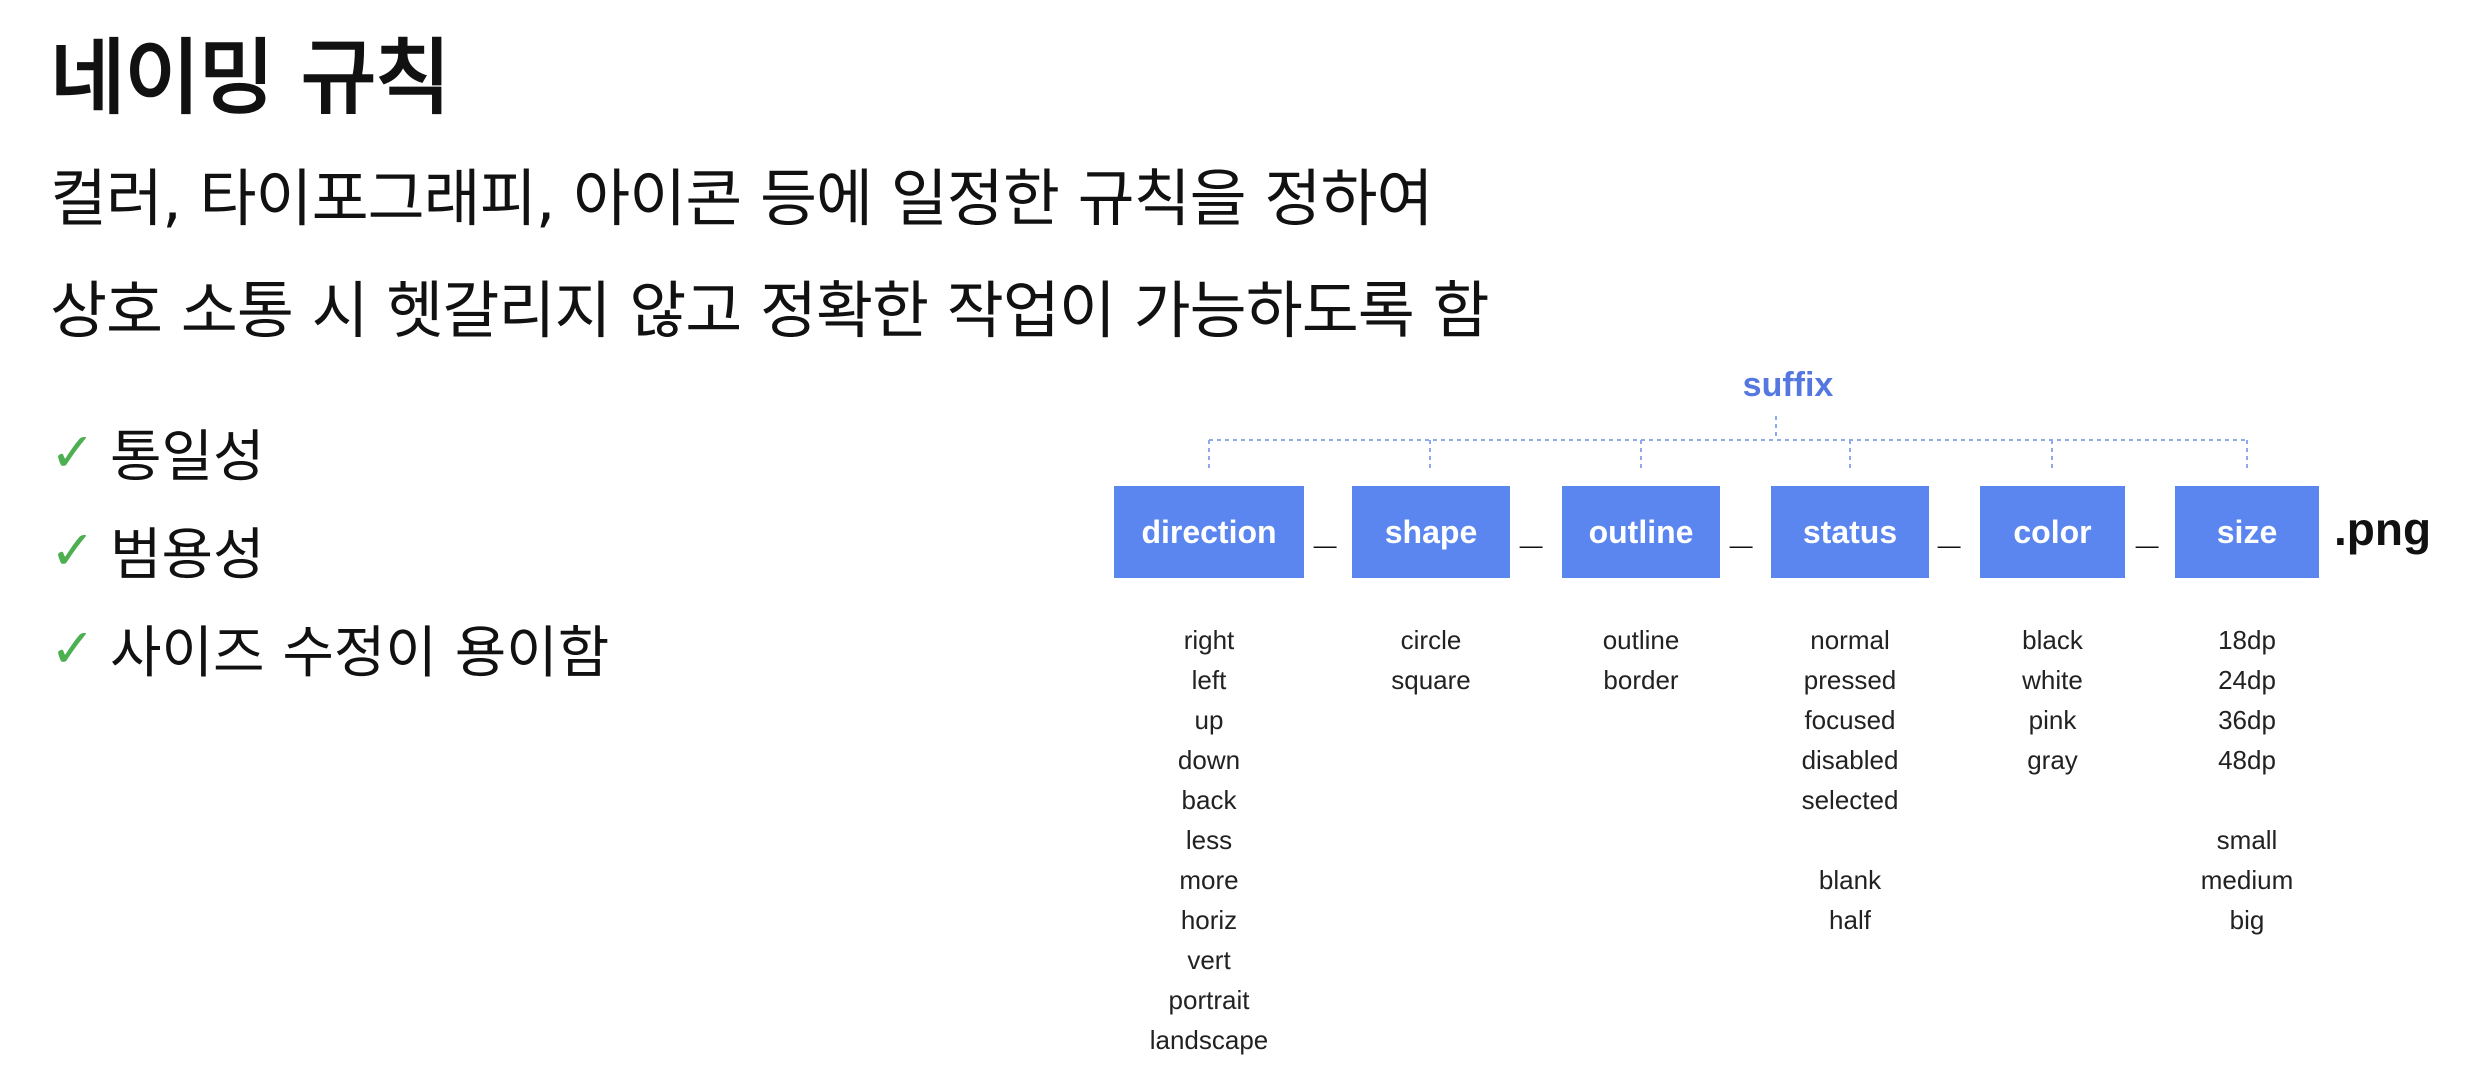  What do you see at coordinates (1209, 960) in the screenshot?
I see `value-item: vert` at bounding box center [1209, 960].